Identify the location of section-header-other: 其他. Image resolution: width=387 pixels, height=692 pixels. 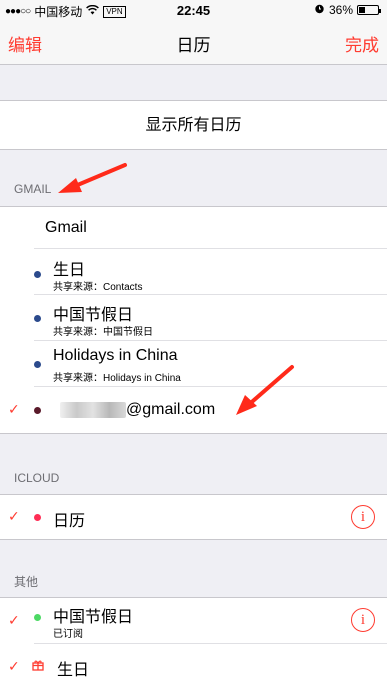
(26, 582).